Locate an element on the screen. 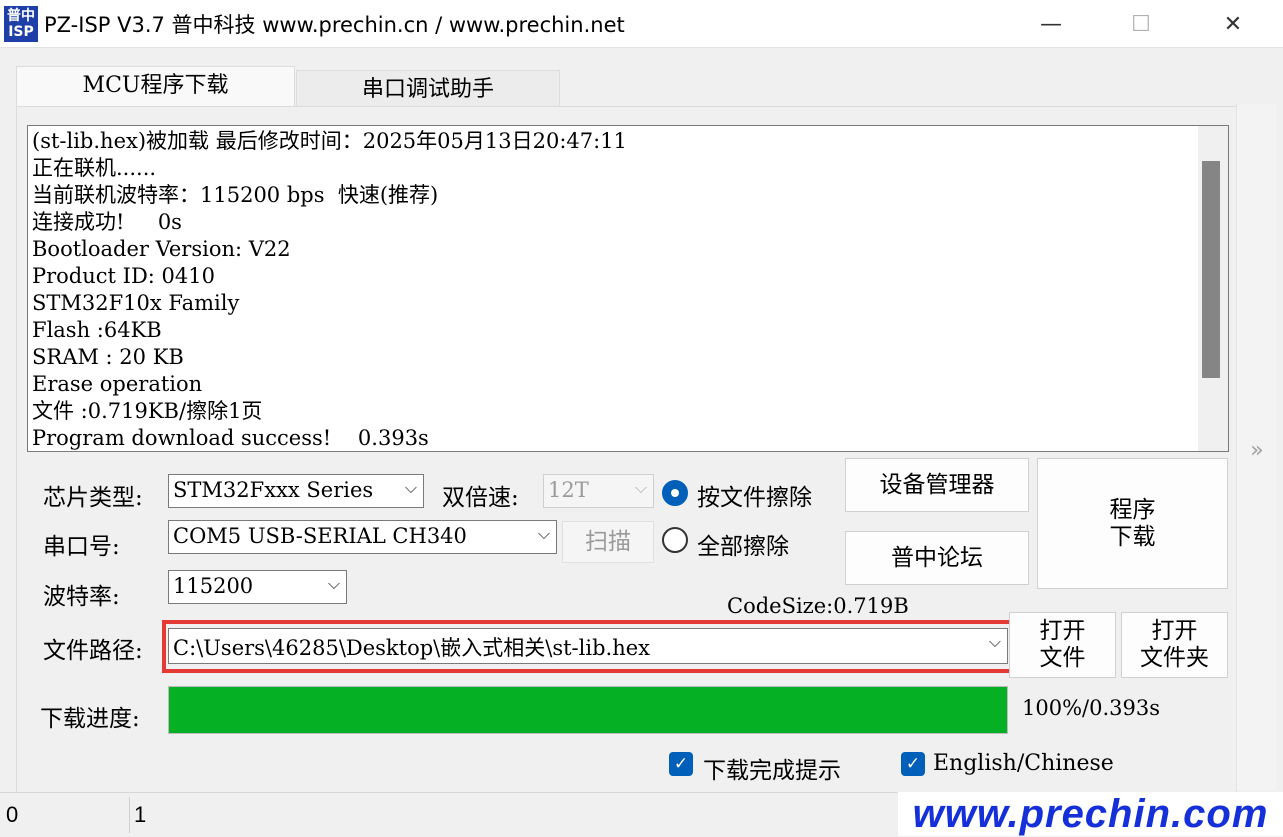  minimize-icon: — is located at coordinates (1051, 24).